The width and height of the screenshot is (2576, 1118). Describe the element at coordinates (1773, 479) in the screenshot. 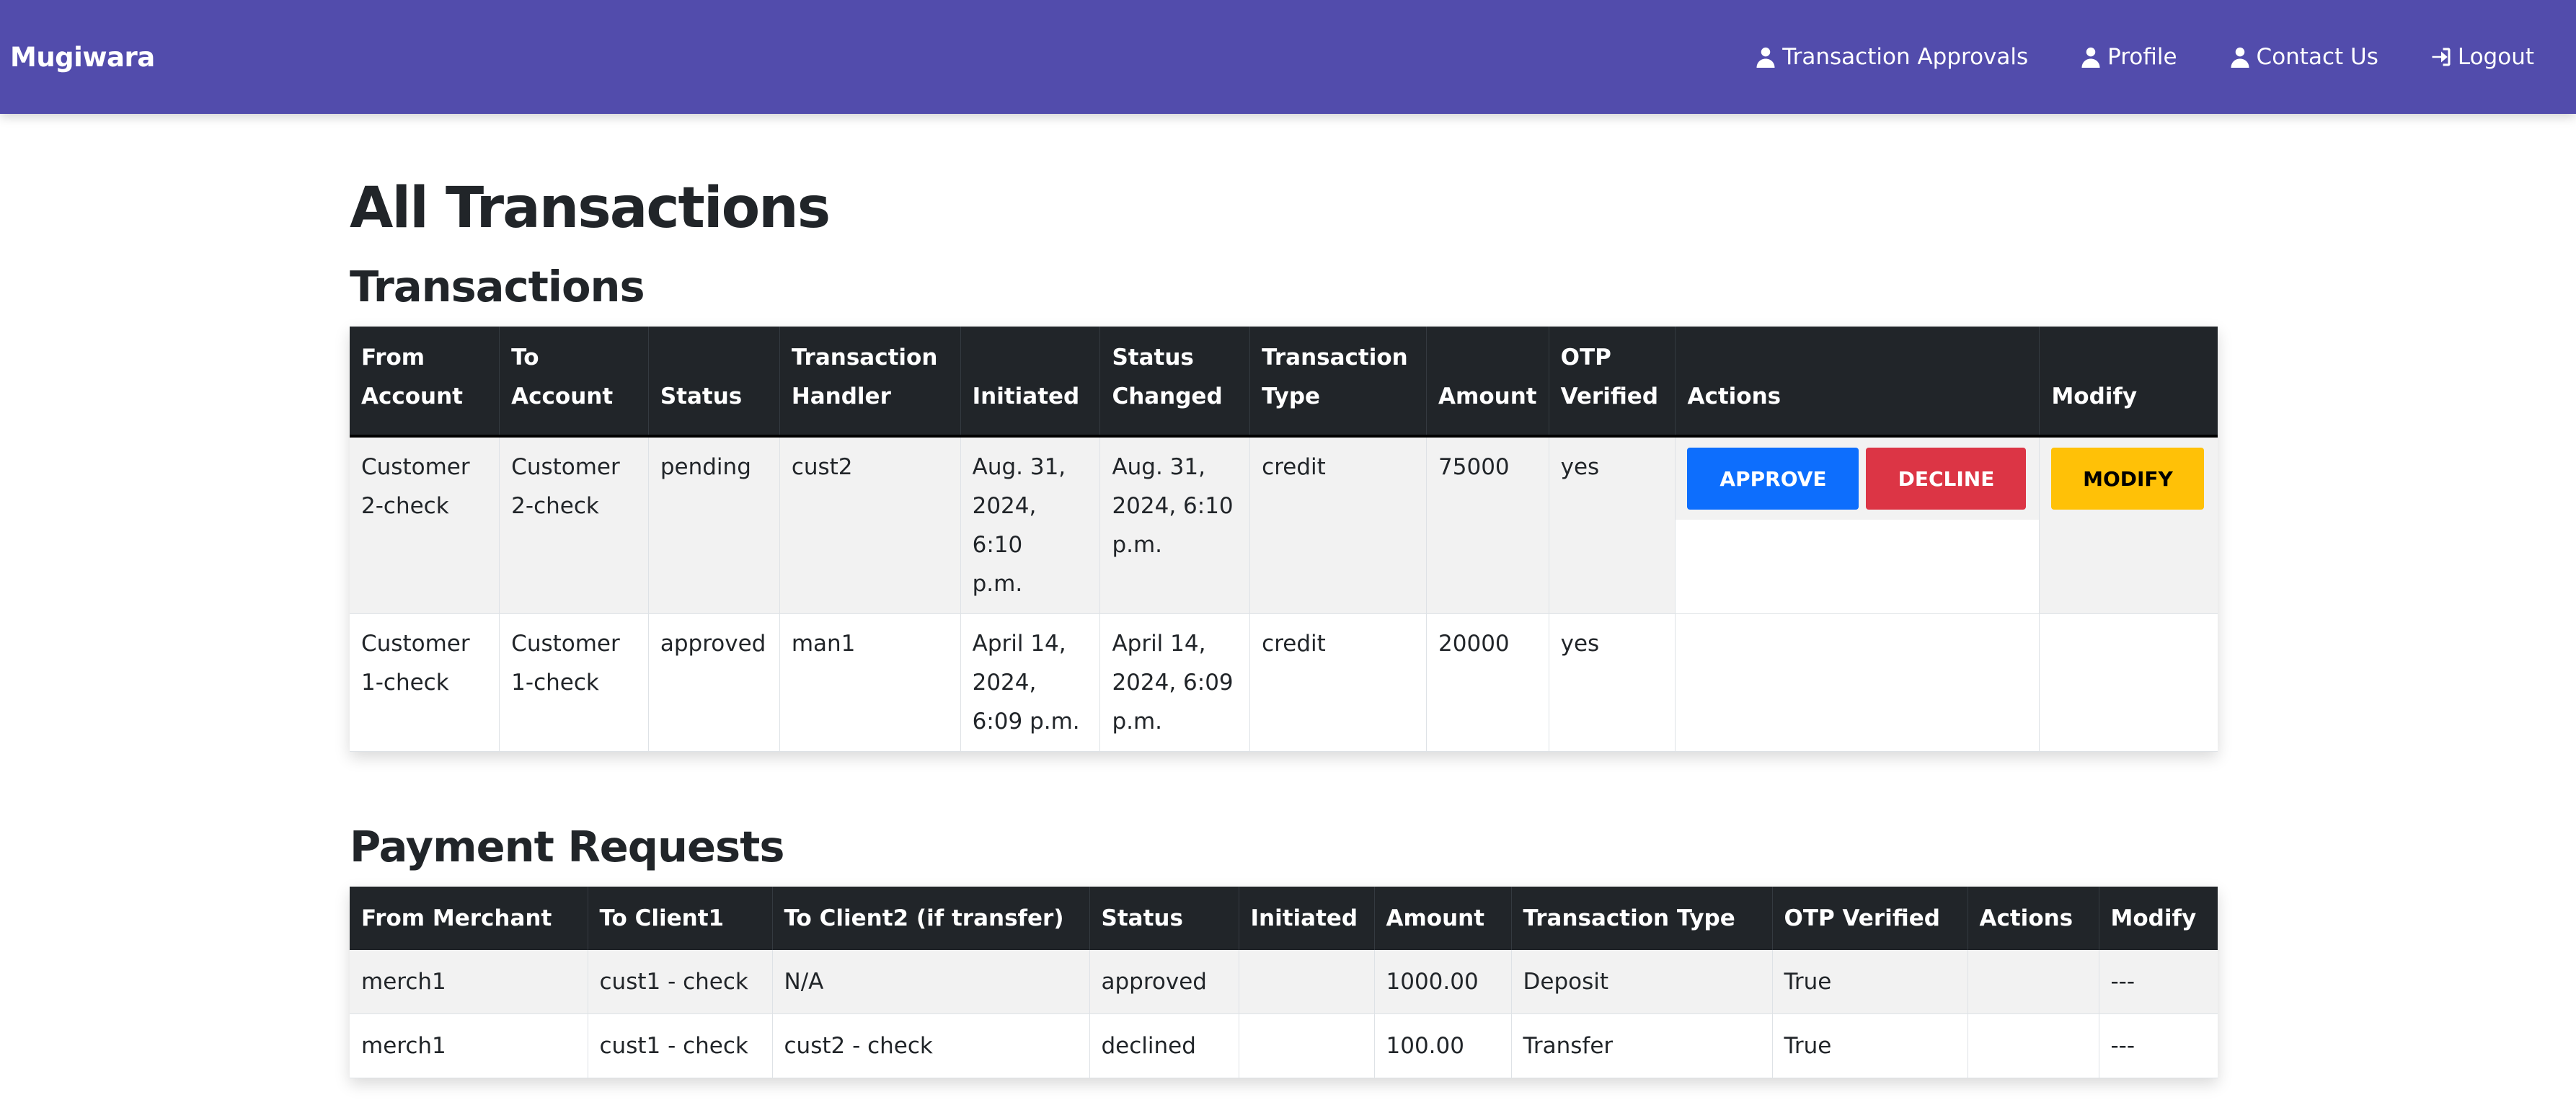

I see `approve-button: Approve` at that location.